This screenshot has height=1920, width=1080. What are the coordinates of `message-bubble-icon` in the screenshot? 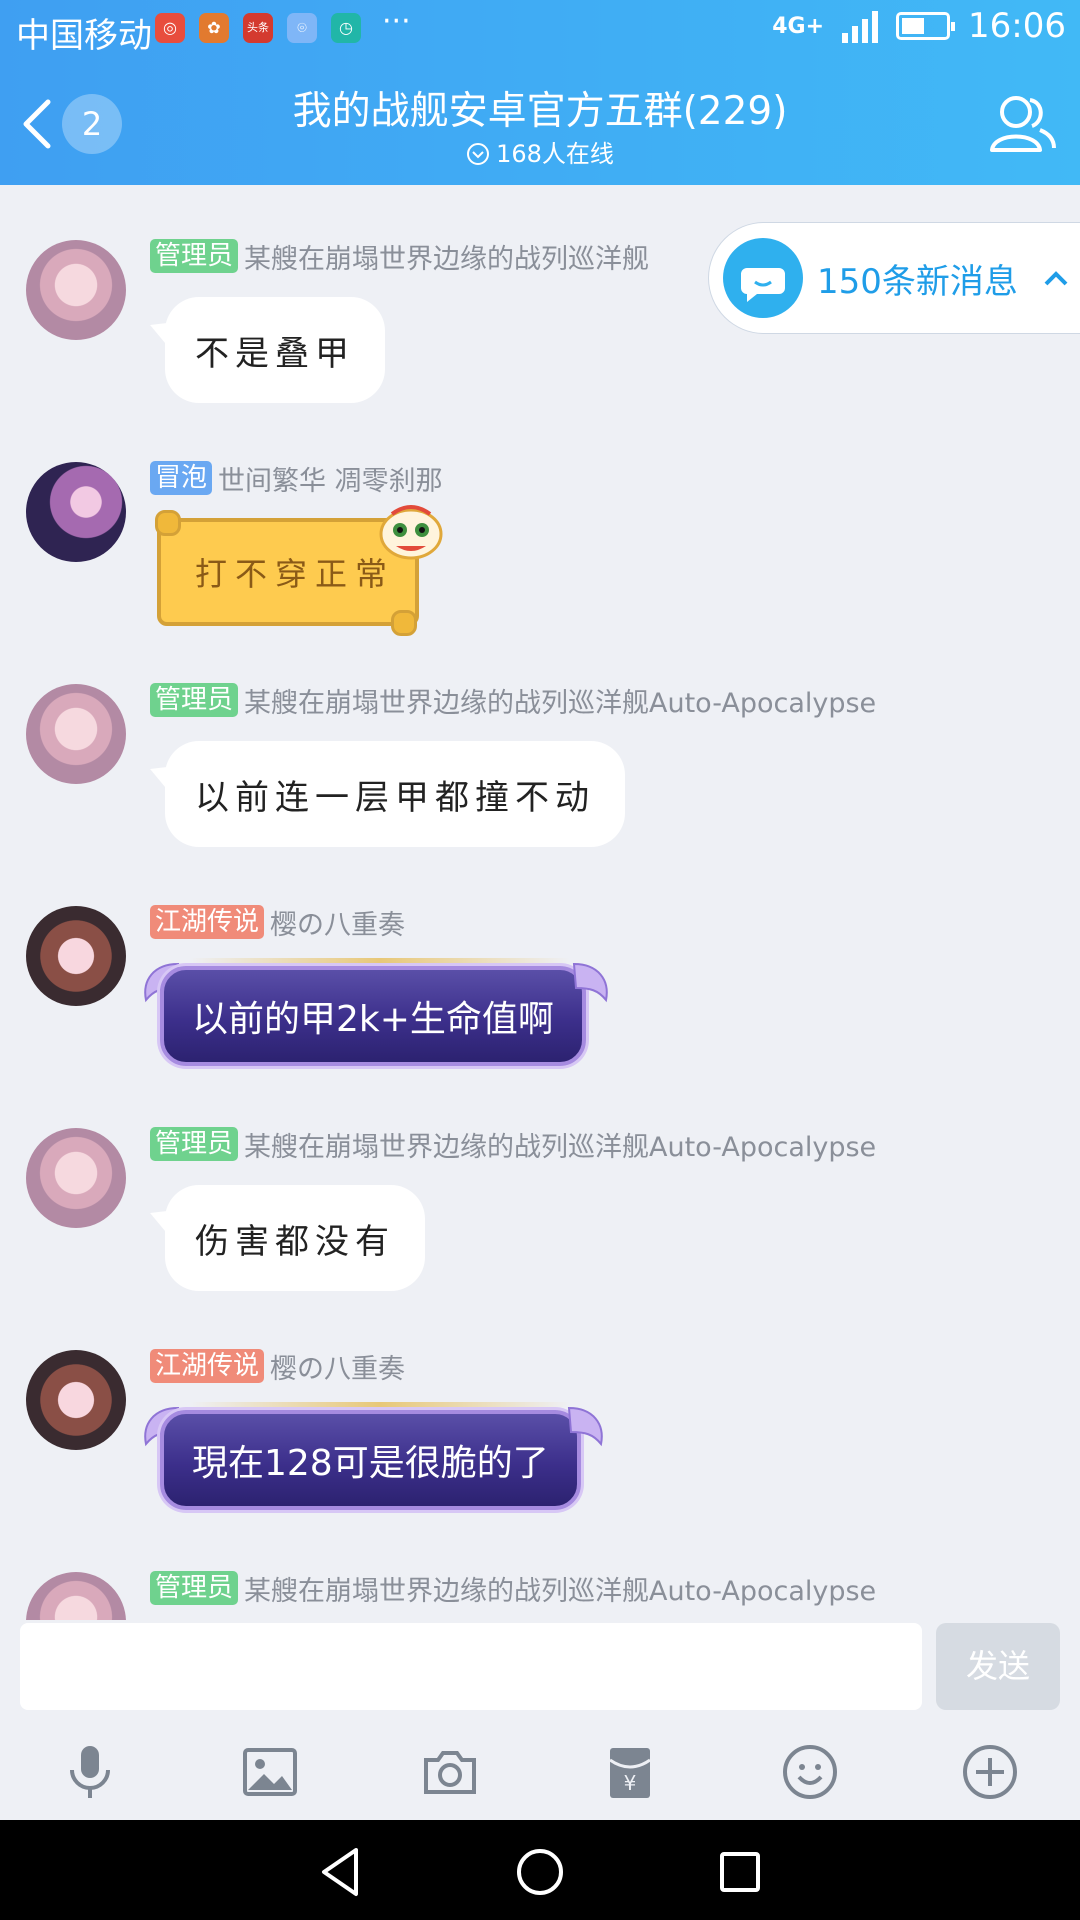 It's located at (763, 278).